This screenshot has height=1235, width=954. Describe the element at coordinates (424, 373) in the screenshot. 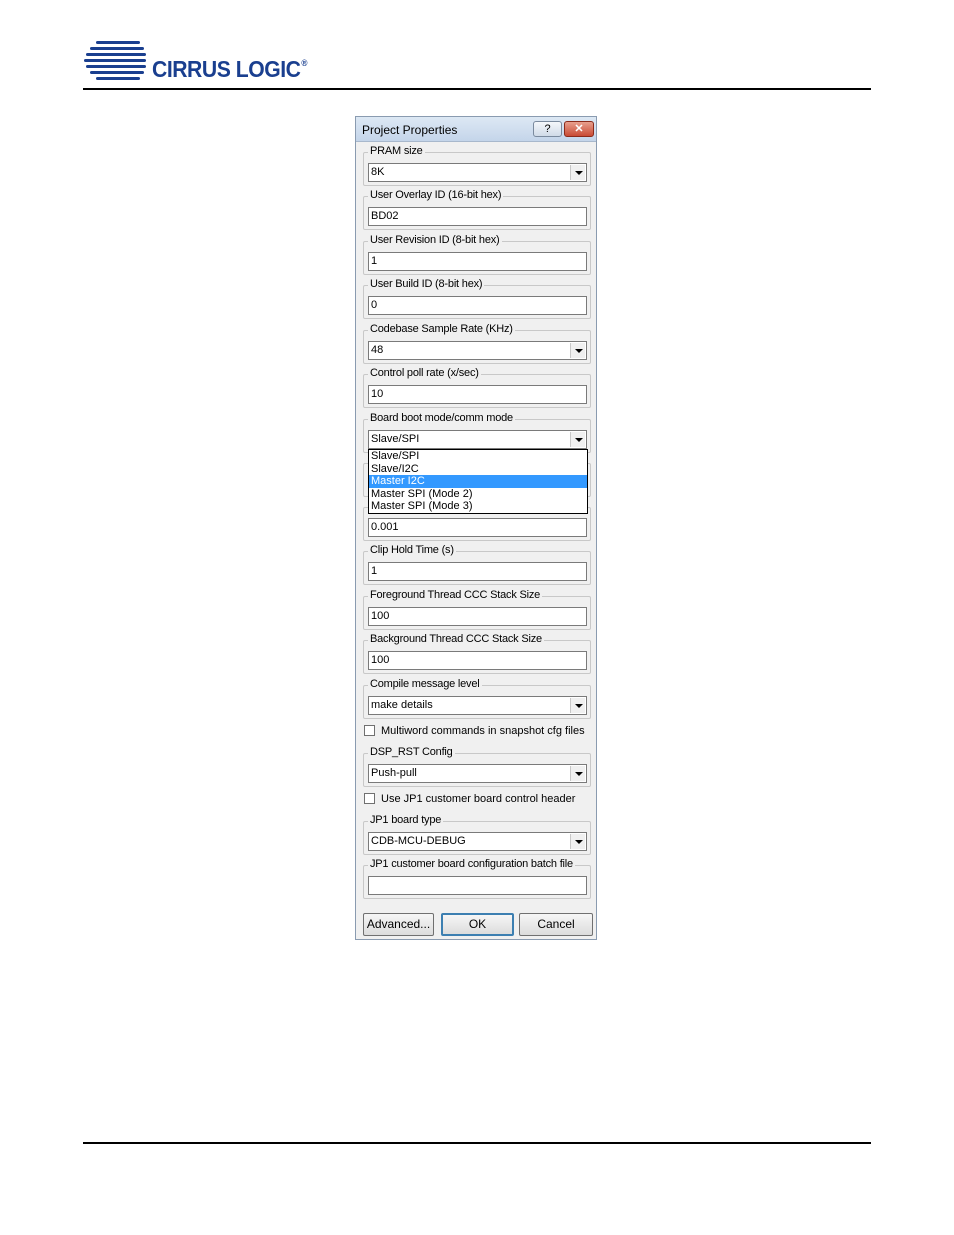

I see `group-label: Control poll rate (x/sec)` at that location.